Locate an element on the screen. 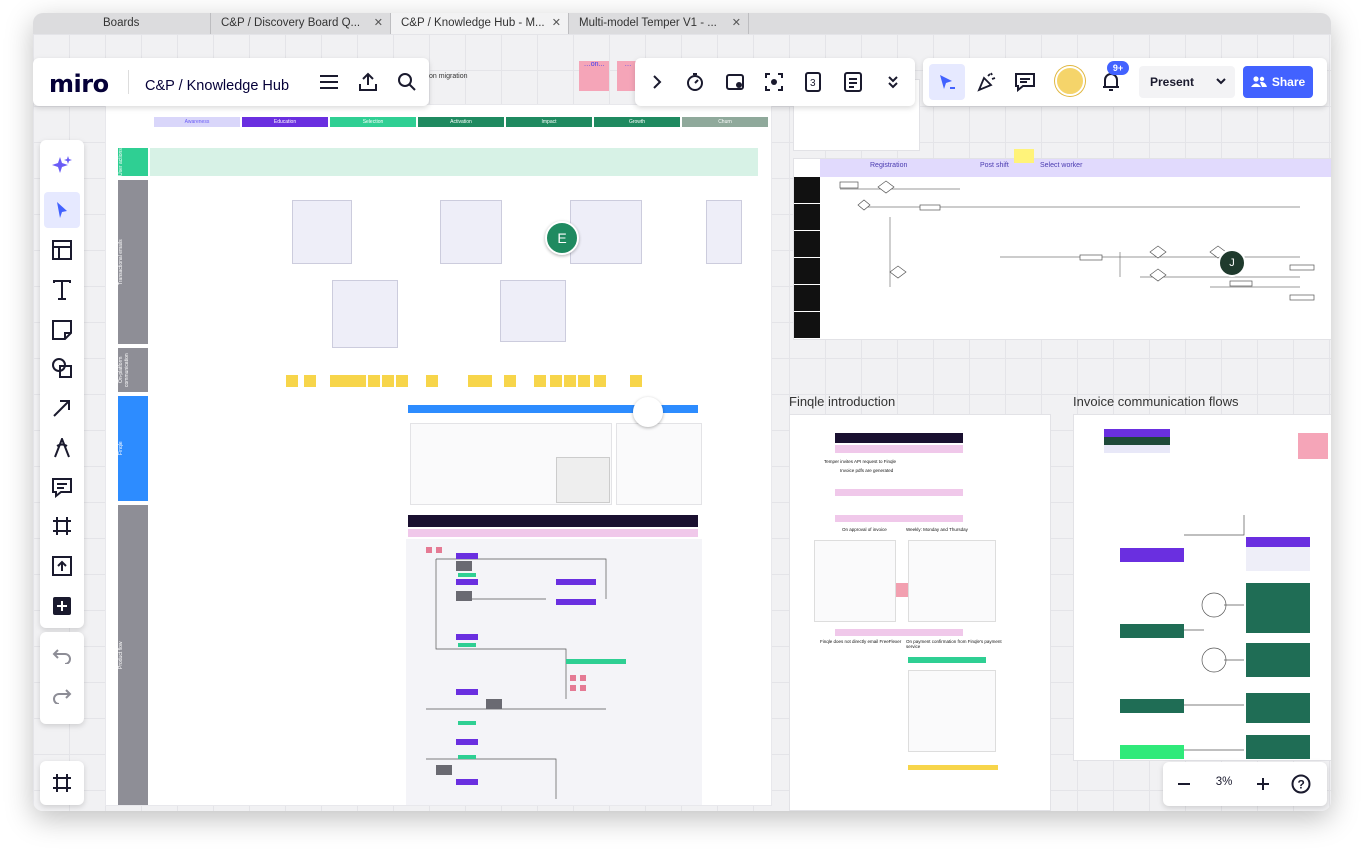 The image size is (1364, 864). journey-lane: User actions is located at coordinates (133, 162).